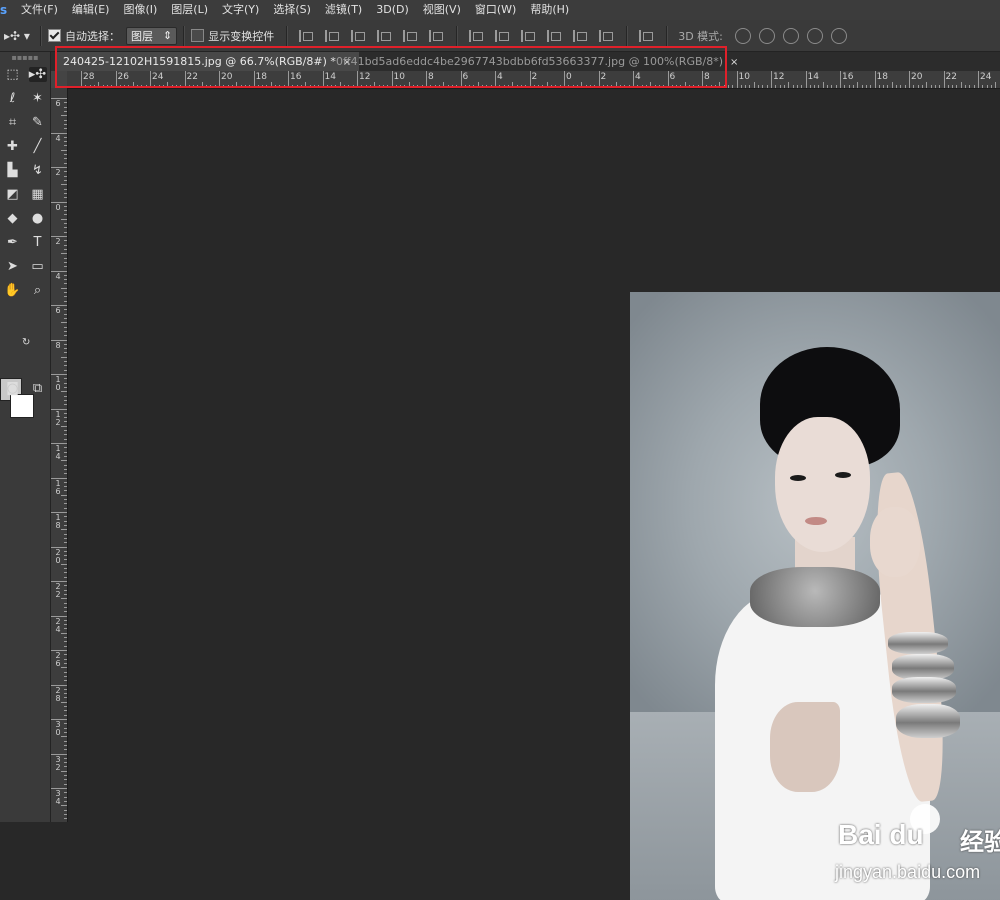 This screenshot has width=1000, height=900. Describe the element at coordinates (343, 10) in the screenshot. I see `menu-filter: 滤镜(T)` at that location.